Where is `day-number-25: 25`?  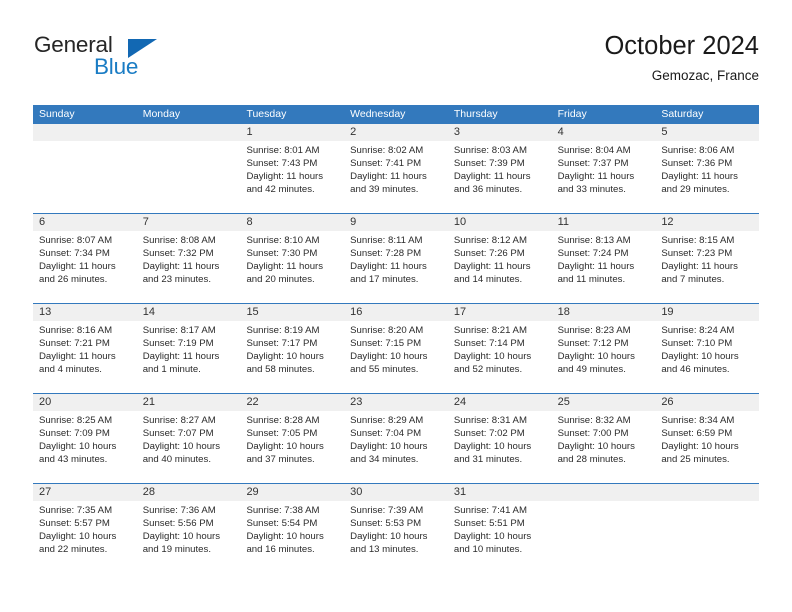
day-number-25: 25 is located at coordinates (604, 402).